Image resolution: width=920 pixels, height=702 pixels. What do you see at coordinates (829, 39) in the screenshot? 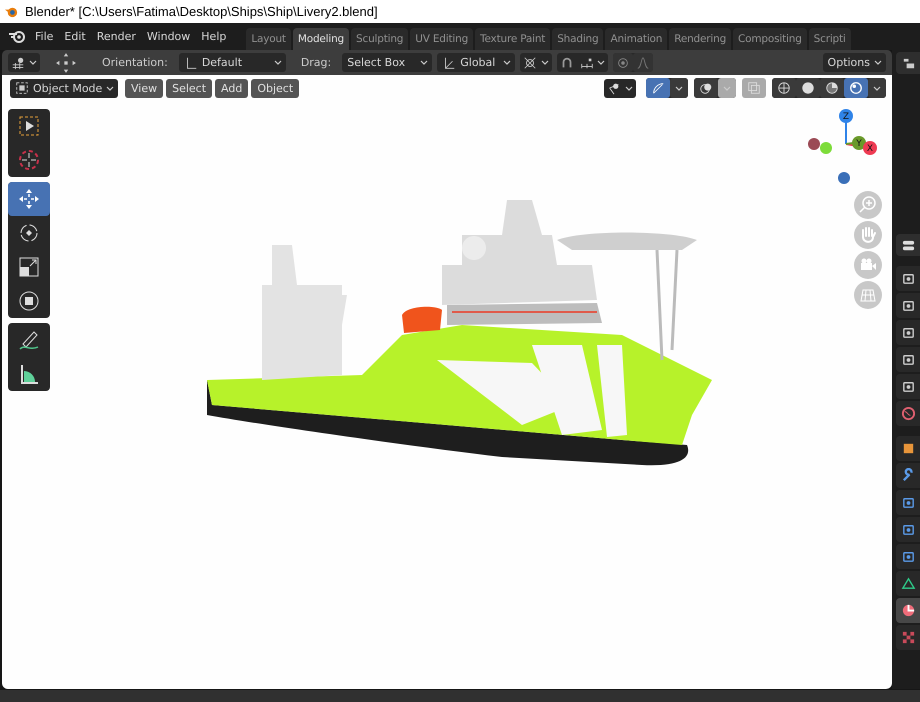
I see `workspace-tab: Scripti` at bounding box center [829, 39].